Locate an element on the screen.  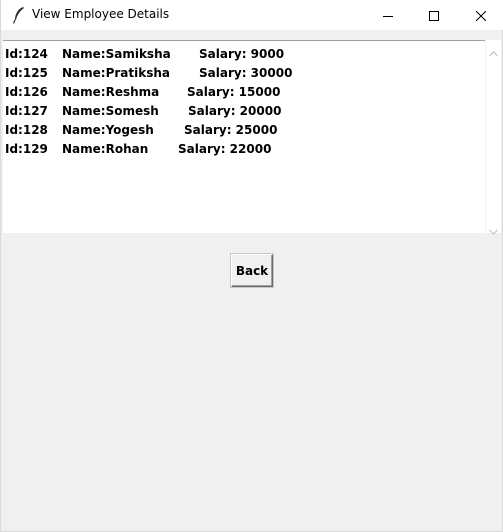
record-id: Id:127 is located at coordinates (26, 111).